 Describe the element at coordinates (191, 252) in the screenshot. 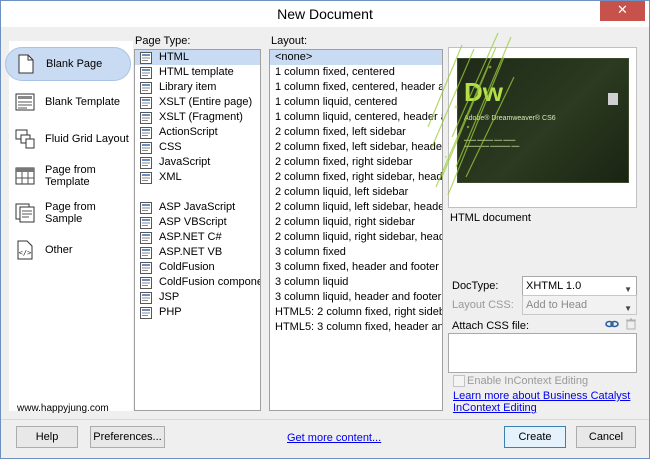

I see `page-type-label: ASP.NET VB` at that location.